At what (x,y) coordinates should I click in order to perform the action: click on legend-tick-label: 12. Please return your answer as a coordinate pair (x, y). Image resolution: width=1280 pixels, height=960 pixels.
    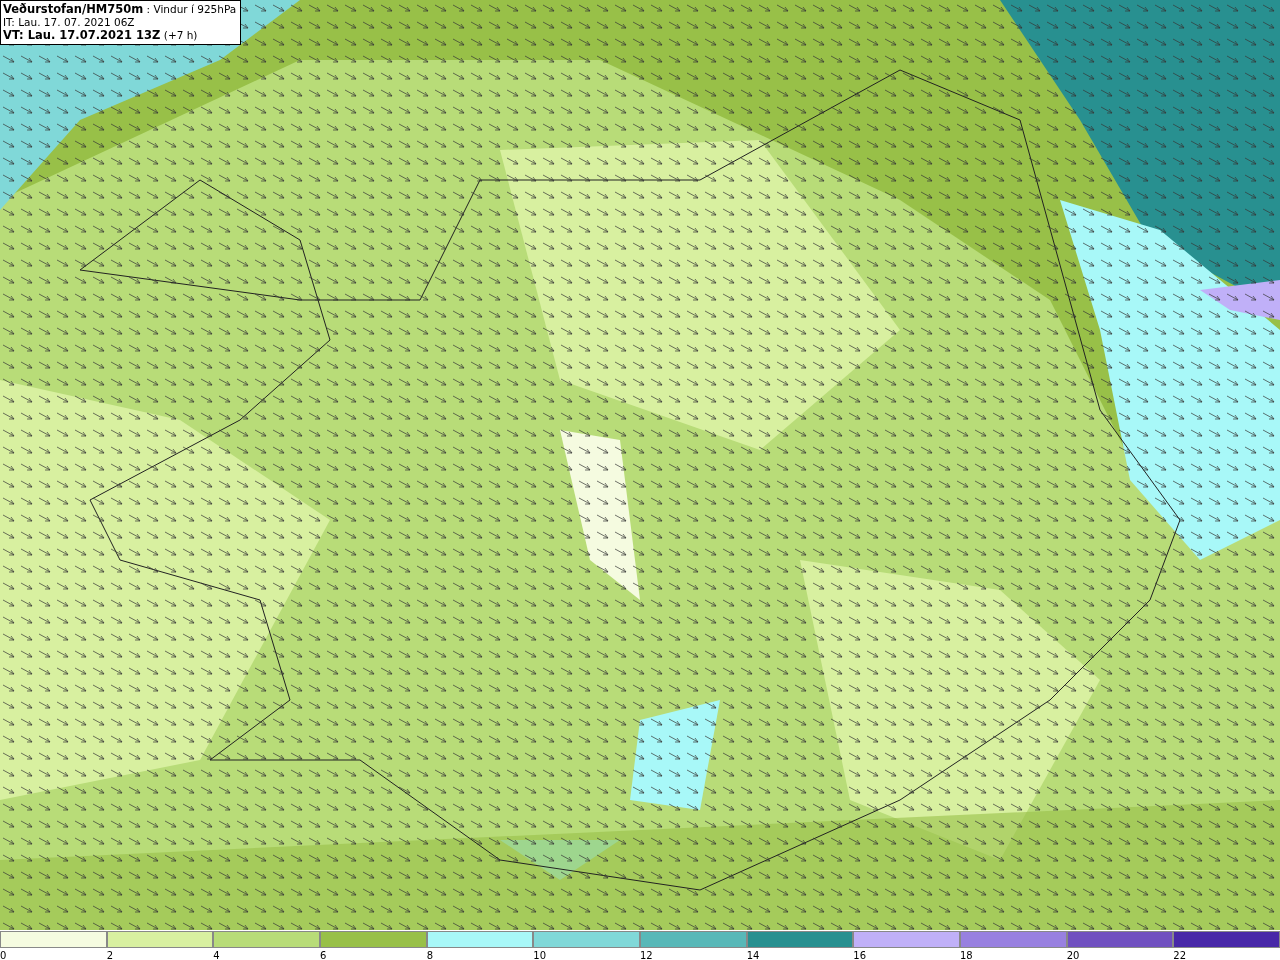
    Looking at the image, I should click on (646, 955).